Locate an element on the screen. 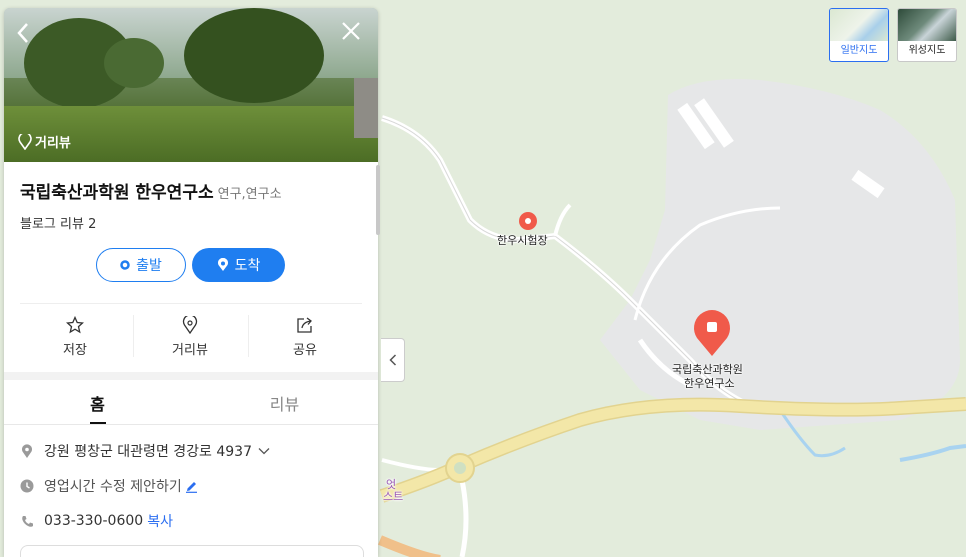  phone-row: 033-330-0600 복사 is located at coordinates (96, 521).